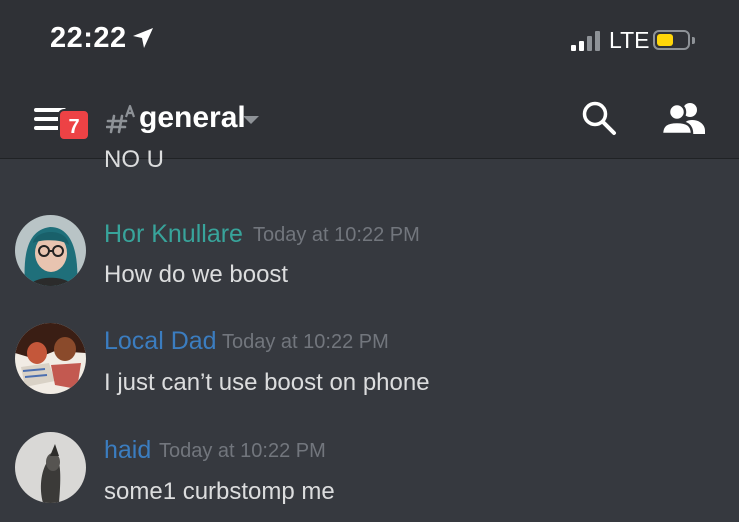 The image size is (739, 522). I want to click on message-content-partial: NO U, so click(134, 159).